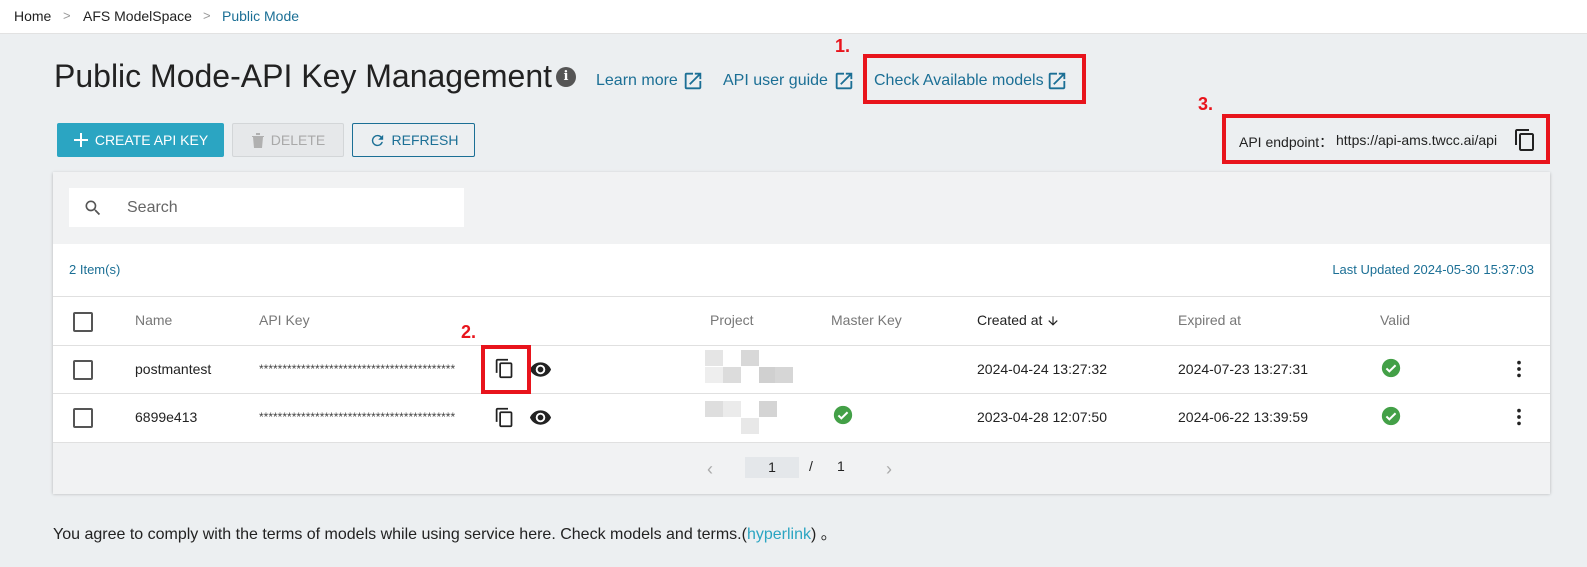 This screenshot has width=1587, height=567. I want to click on row-name: postmantest, so click(173, 369).